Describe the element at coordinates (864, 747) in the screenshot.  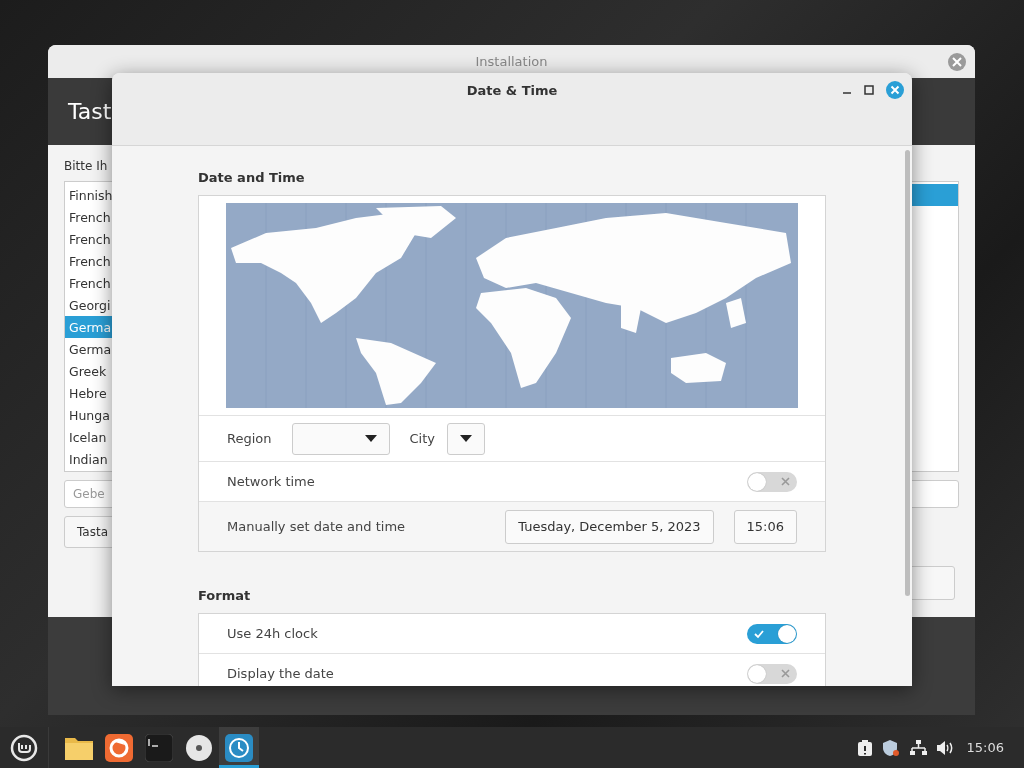
I see `clipboard-icon` at that location.